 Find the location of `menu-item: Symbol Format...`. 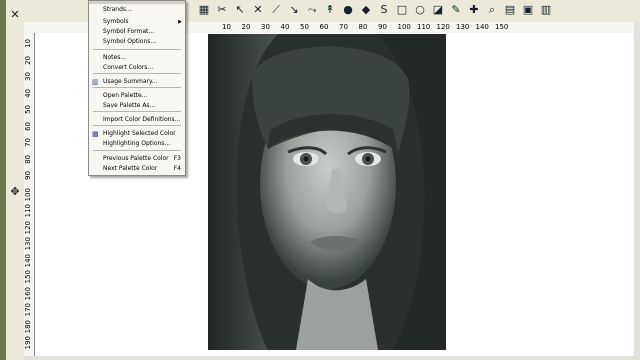

menu-item: Symbol Format... is located at coordinates (137, 32).